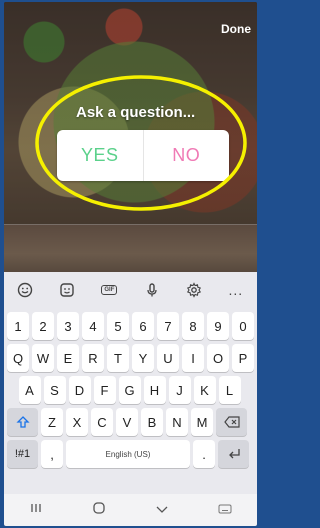 The height and width of the screenshot is (528, 320). I want to click on key-l: L, so click(229, 390).